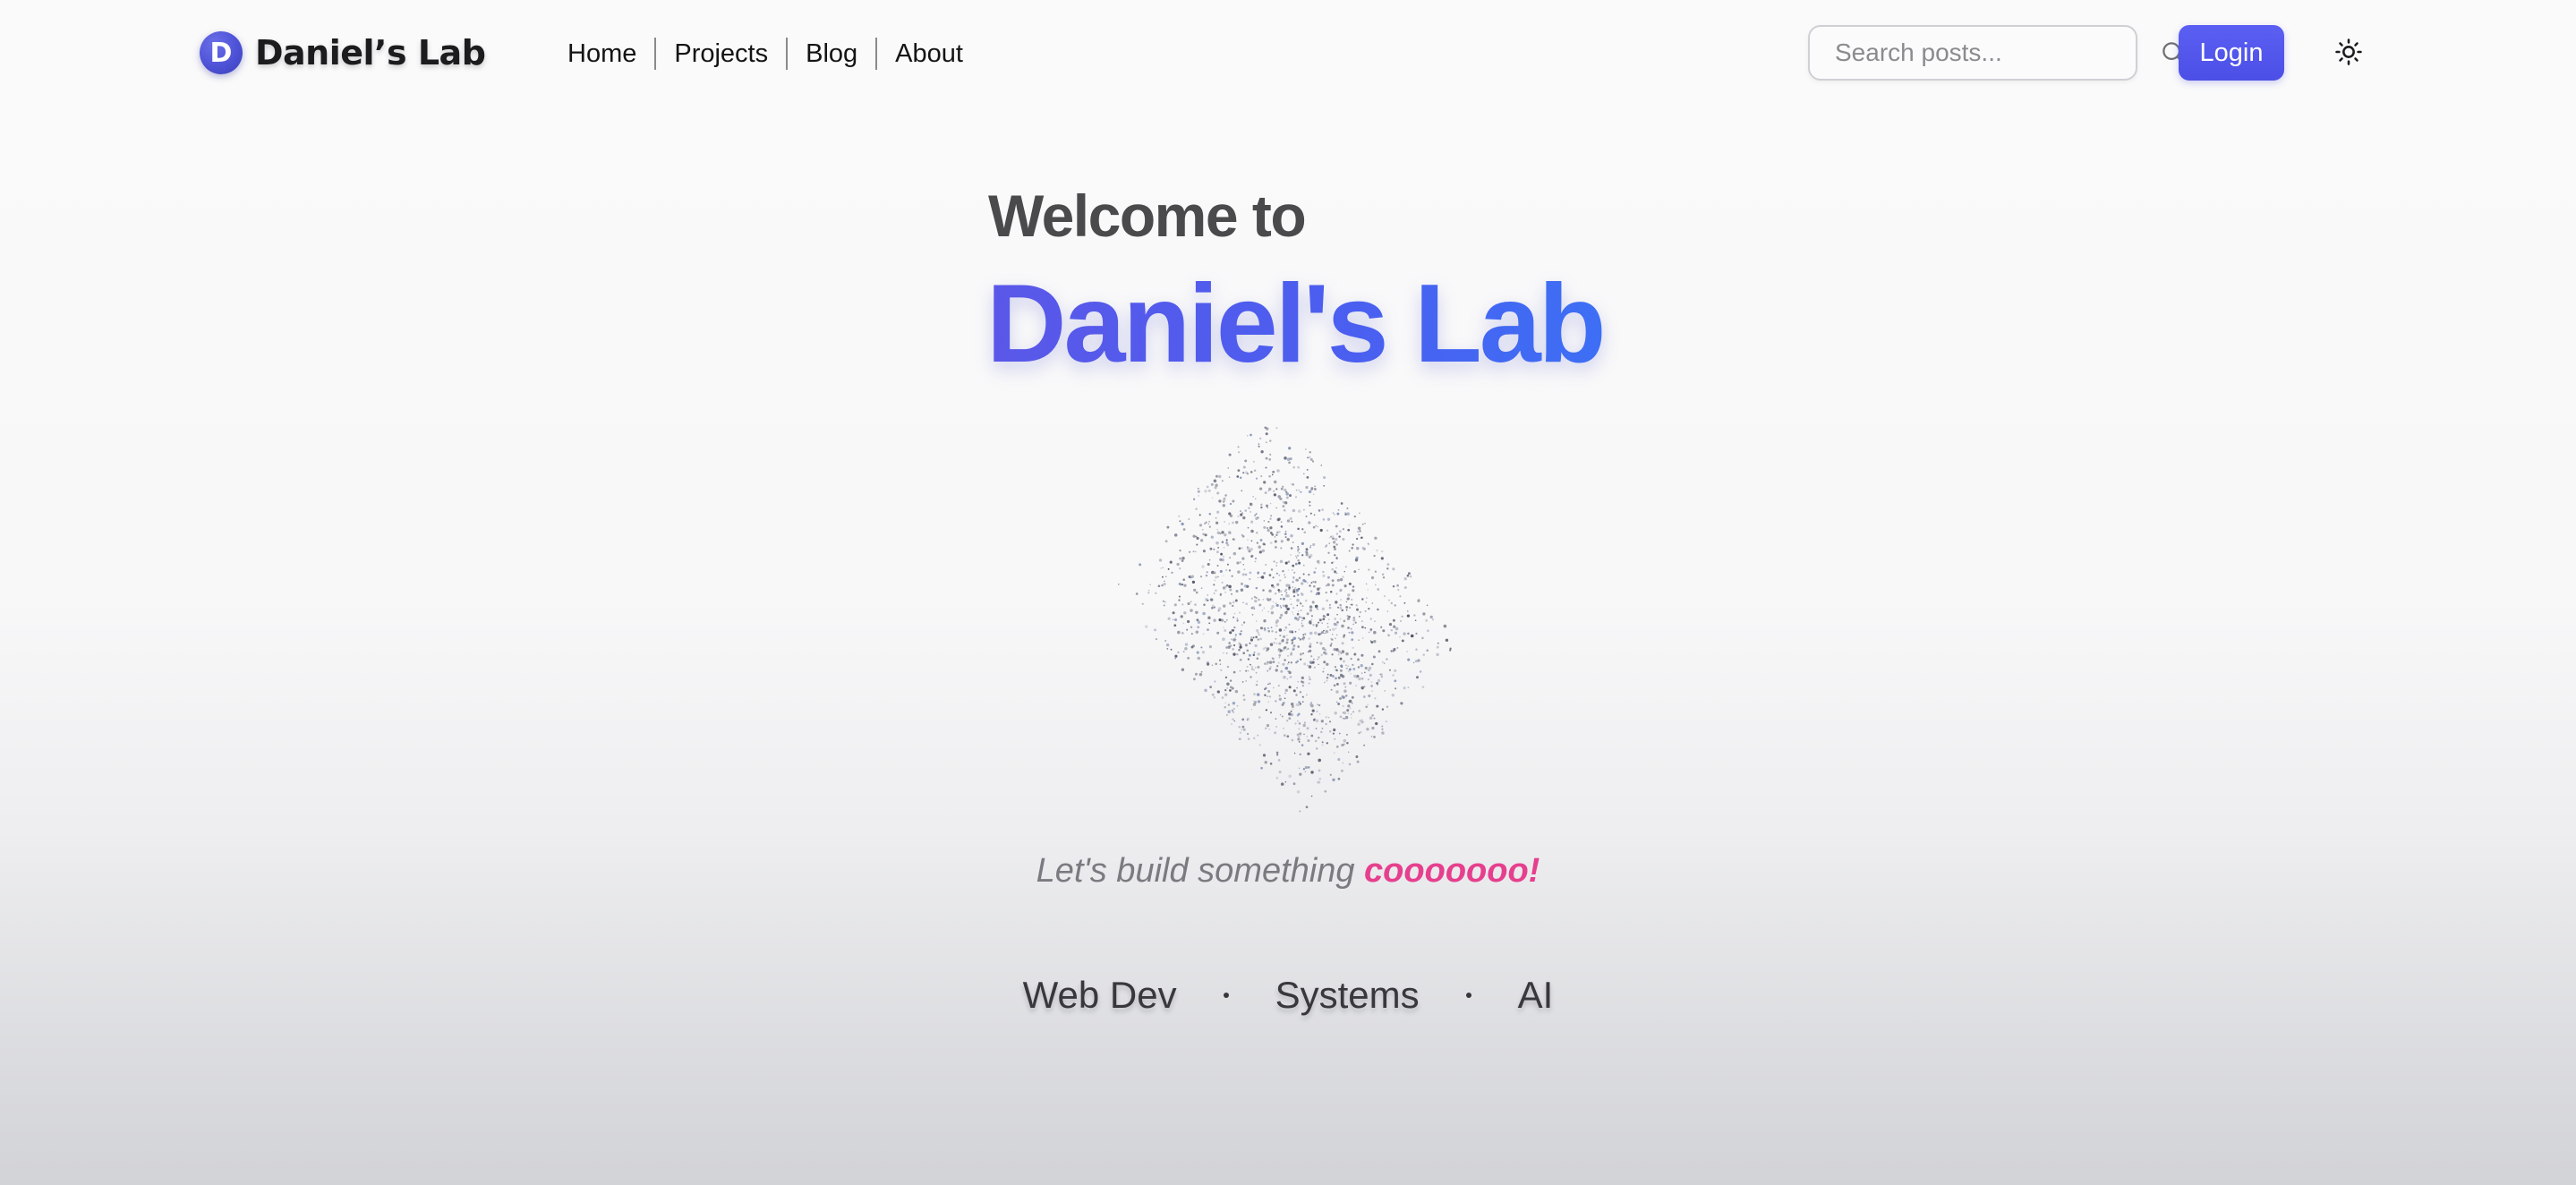 Image resolution: width=2576 pixels, height=1185 pixels. I want to click on brand: D Daniel’s Lab, so click(343, 53).